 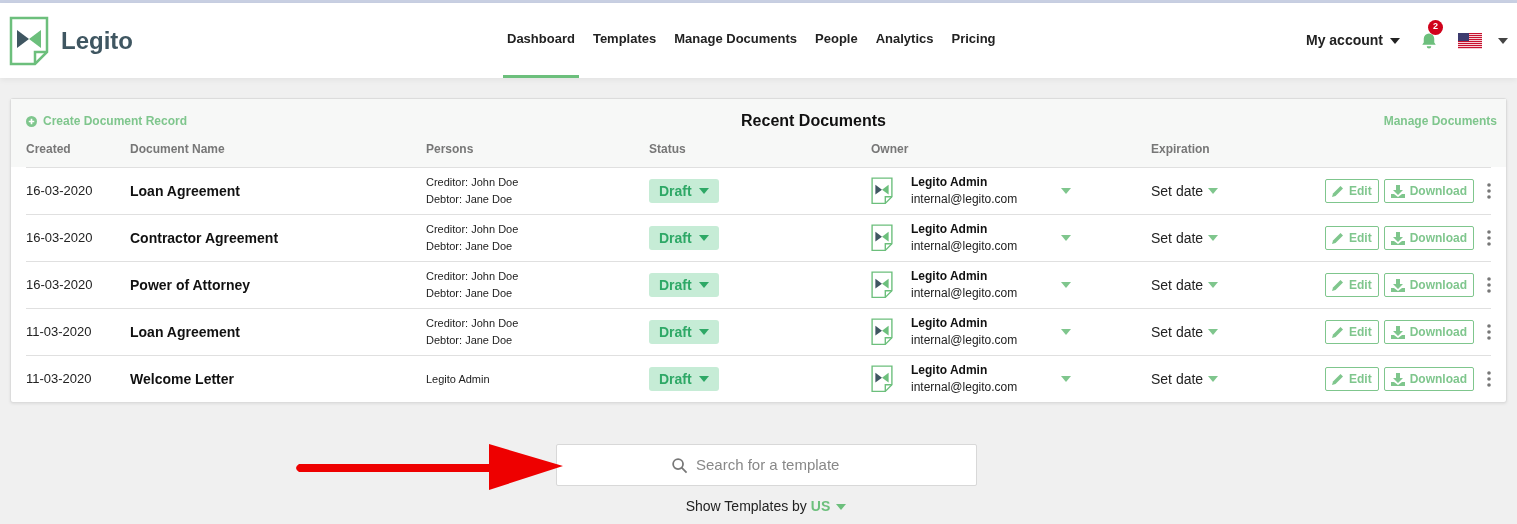 I want to click on plus-circle-icon, so click(x=31, y=121).